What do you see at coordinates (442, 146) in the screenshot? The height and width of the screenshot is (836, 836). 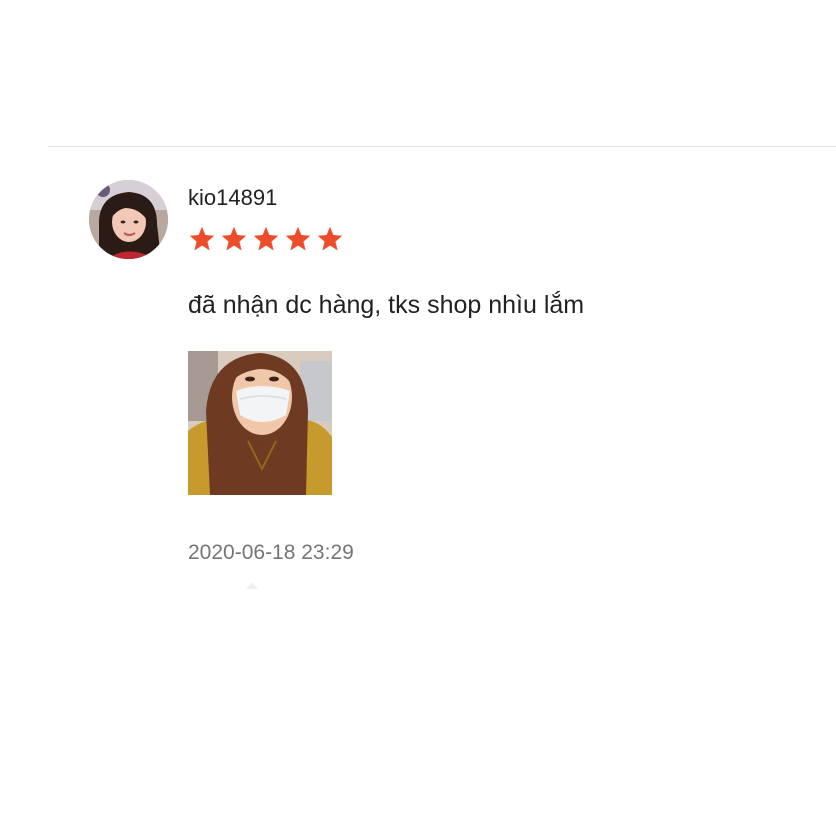 I see `divider` at bounding box center [442, 146].